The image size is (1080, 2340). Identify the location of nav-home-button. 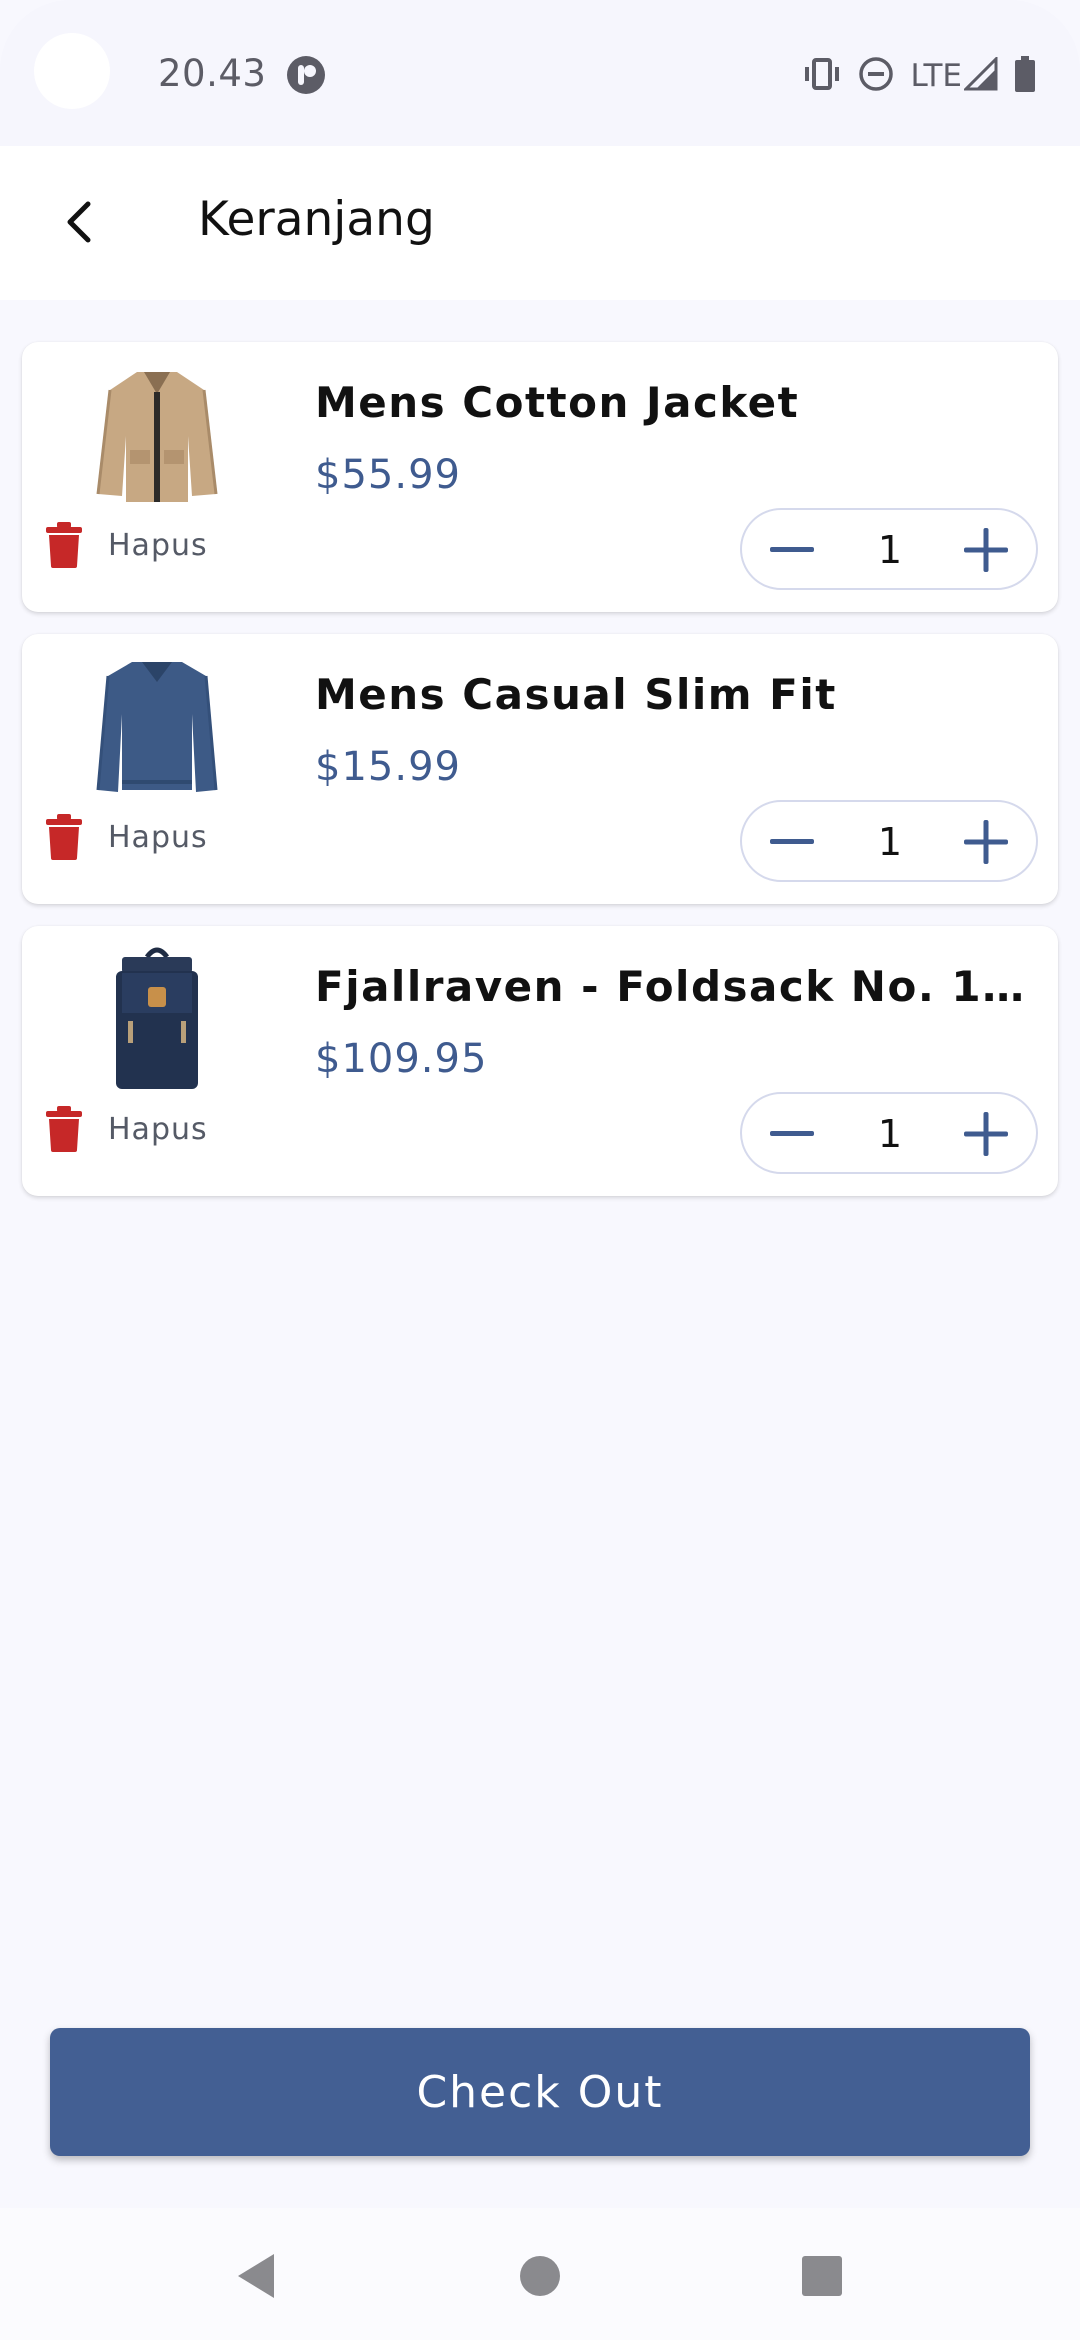
(540, 2276).